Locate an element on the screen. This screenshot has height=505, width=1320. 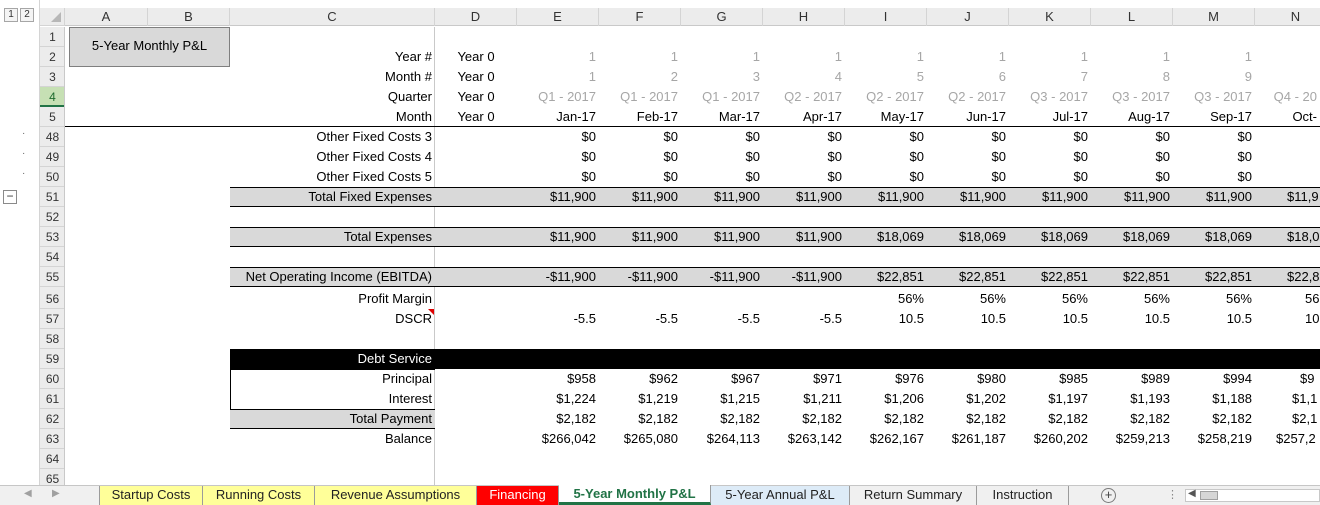
row-header: 56 is located at coordinates (52, 299).